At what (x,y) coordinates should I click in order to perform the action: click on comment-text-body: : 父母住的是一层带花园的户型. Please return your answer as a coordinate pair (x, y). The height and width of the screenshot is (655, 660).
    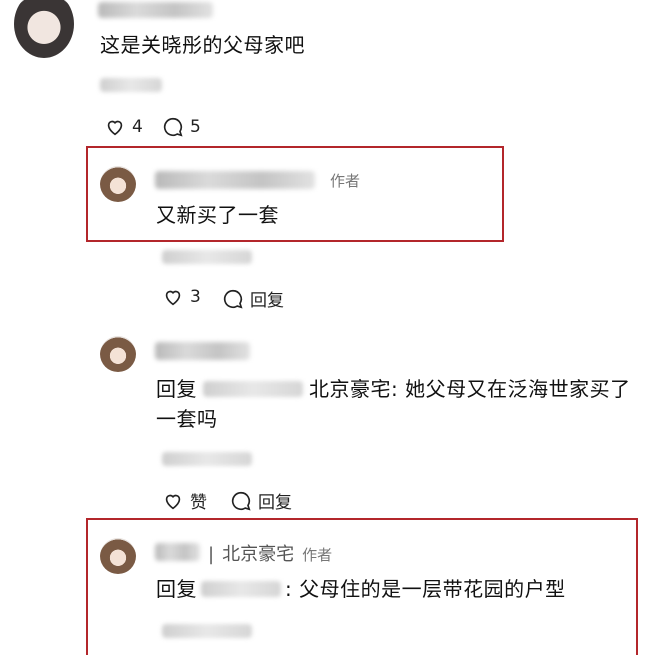
    Looking at the image, I should click on (425, 589).